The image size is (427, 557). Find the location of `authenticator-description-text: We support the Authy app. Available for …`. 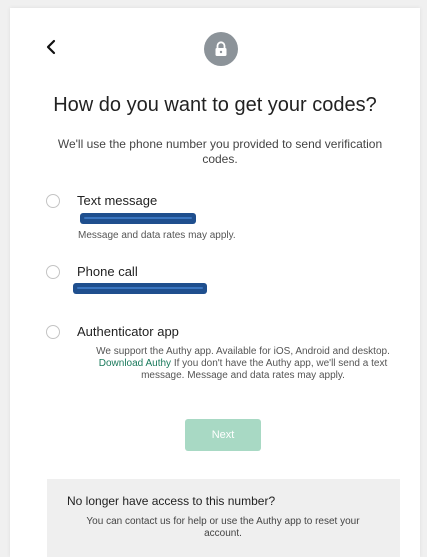

authenticator-description-text: We support the Authy app. Available for … is located at coordinates (243, 351).